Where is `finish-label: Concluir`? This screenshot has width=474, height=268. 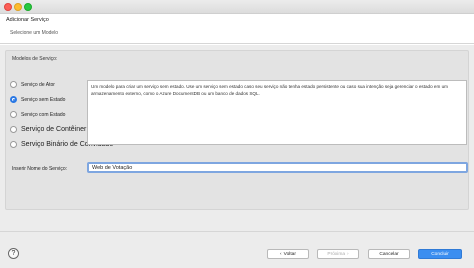
finish-label: Concluir is located at coordinates (440, 254).